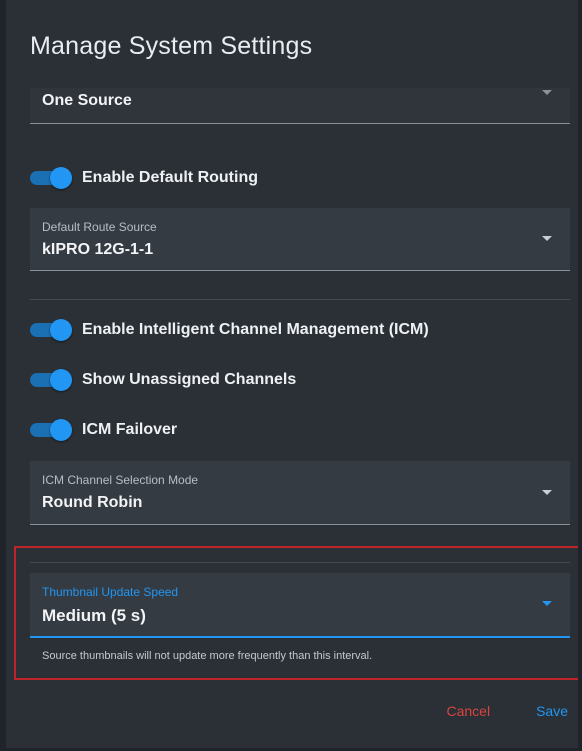 The width and height of the screenshot is (582, 751). I want to click on icm-failover-toggle, so click(51, 430).